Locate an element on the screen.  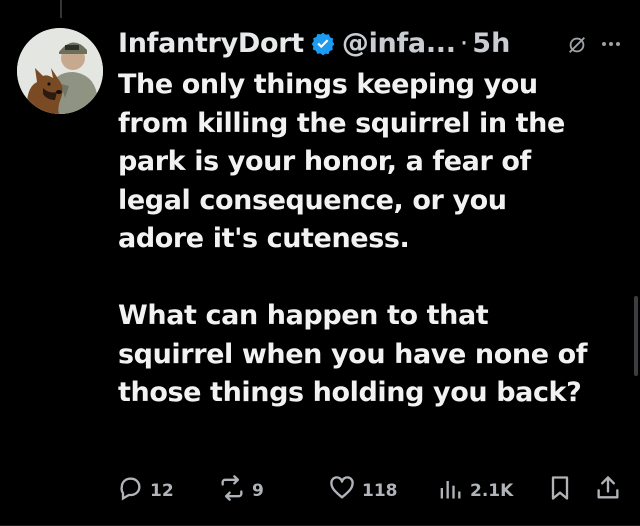
tweet-actions-bar: 12 9 118 2.1K is located at coordinates (372, 489).